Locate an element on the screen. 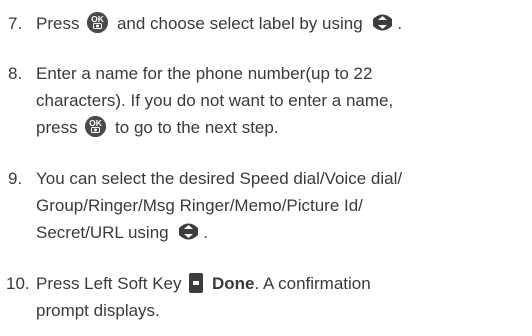  line-text: to go to the next step. is located at coordinates (197, 127).